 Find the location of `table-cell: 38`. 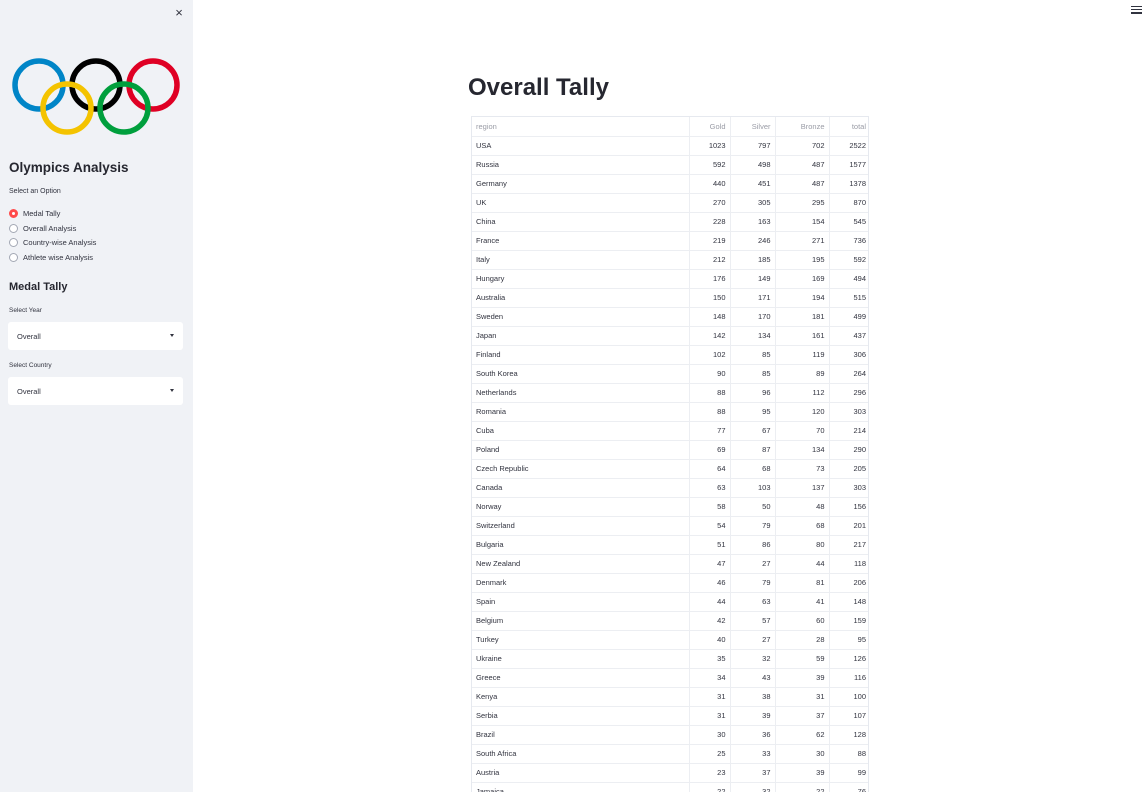

table-cell: 38 is located at coordinates (753, 697).